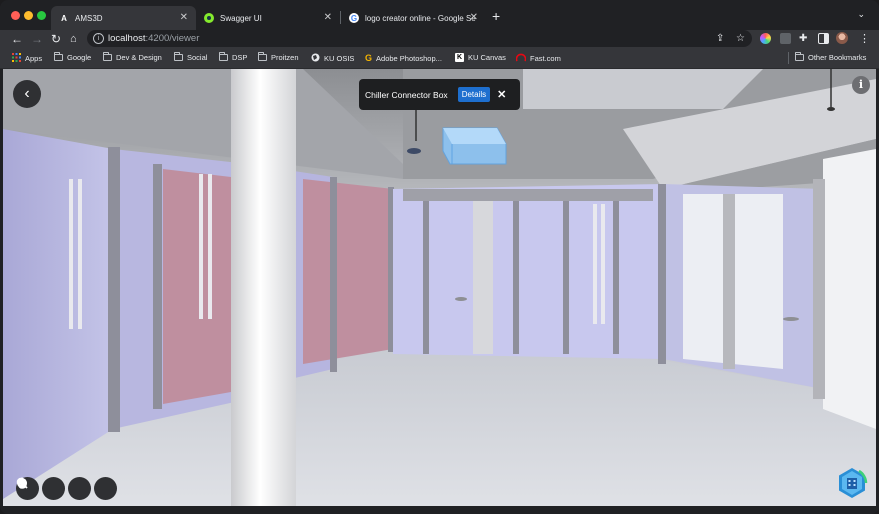 This screenshot has width=879, height=514. I want to click on tab-title: Swagger UI, so click(241, 18).